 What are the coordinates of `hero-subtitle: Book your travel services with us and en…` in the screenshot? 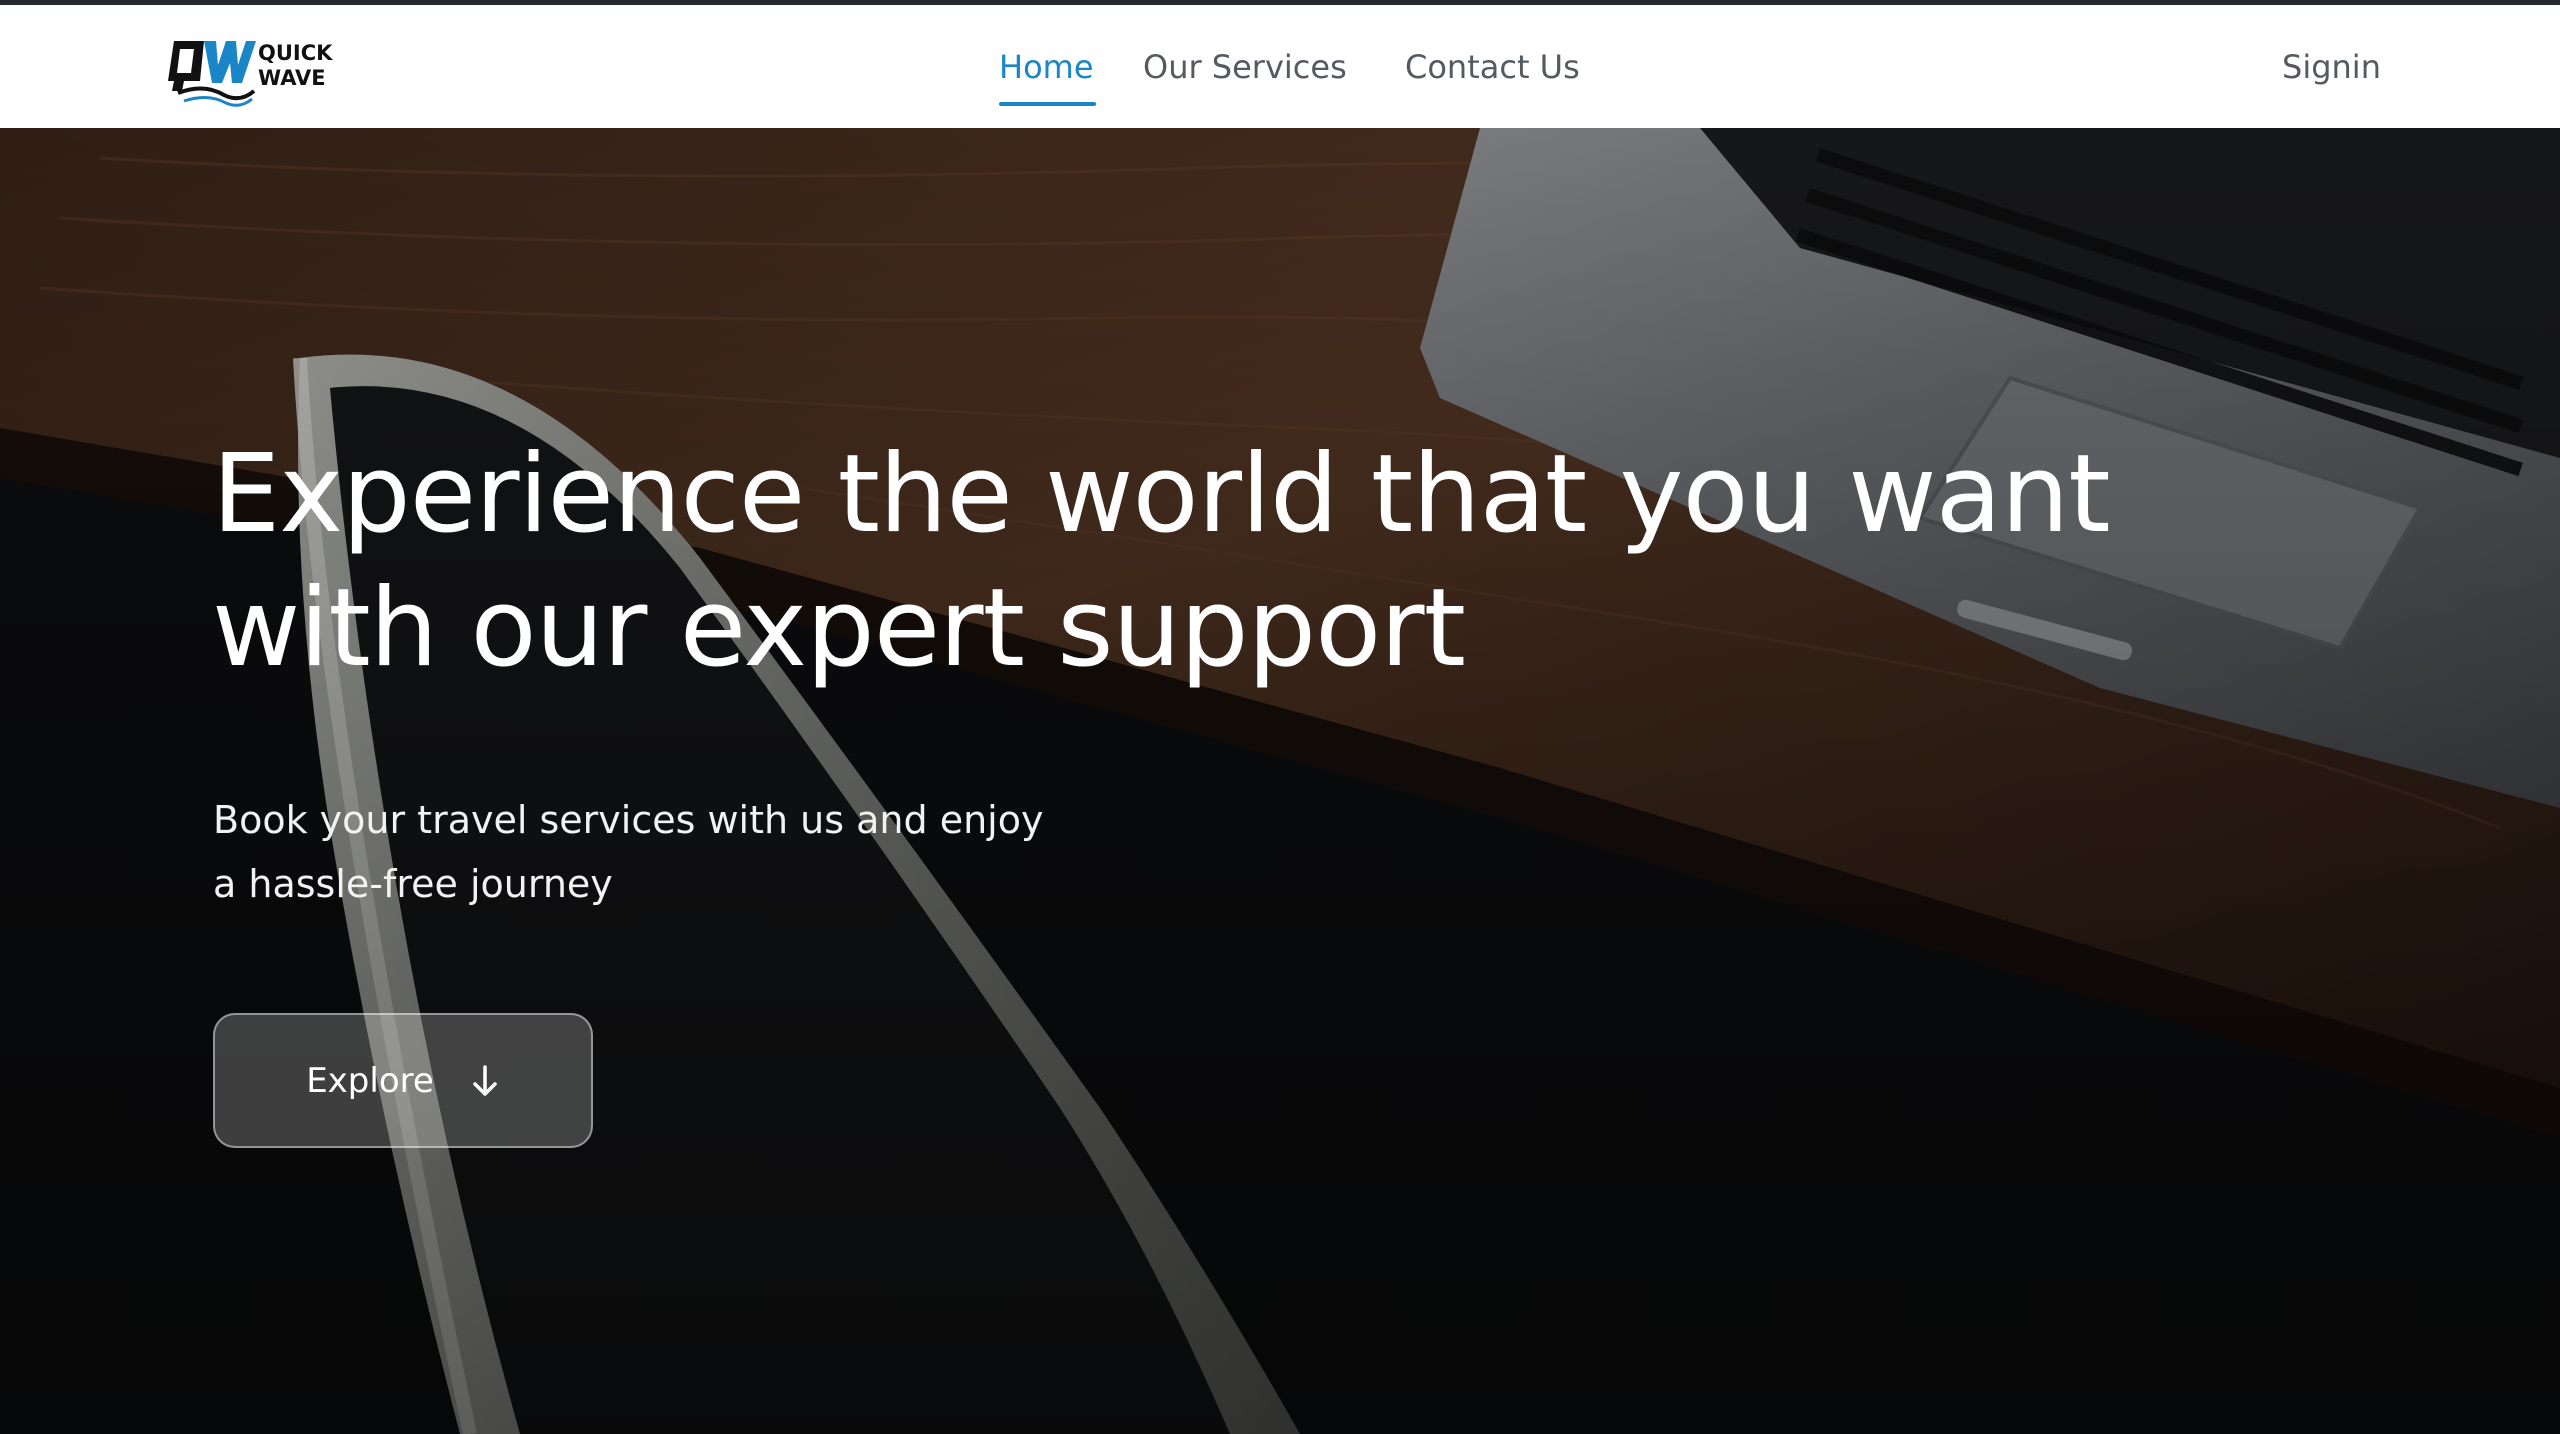 It's located at (628, 852).